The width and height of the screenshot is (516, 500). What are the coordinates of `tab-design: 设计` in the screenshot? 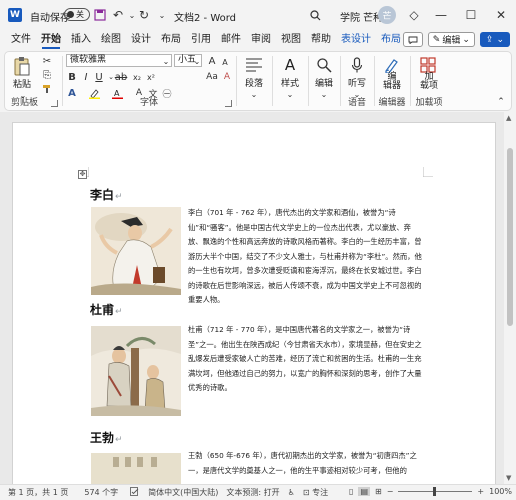 It's located at (141, 40).